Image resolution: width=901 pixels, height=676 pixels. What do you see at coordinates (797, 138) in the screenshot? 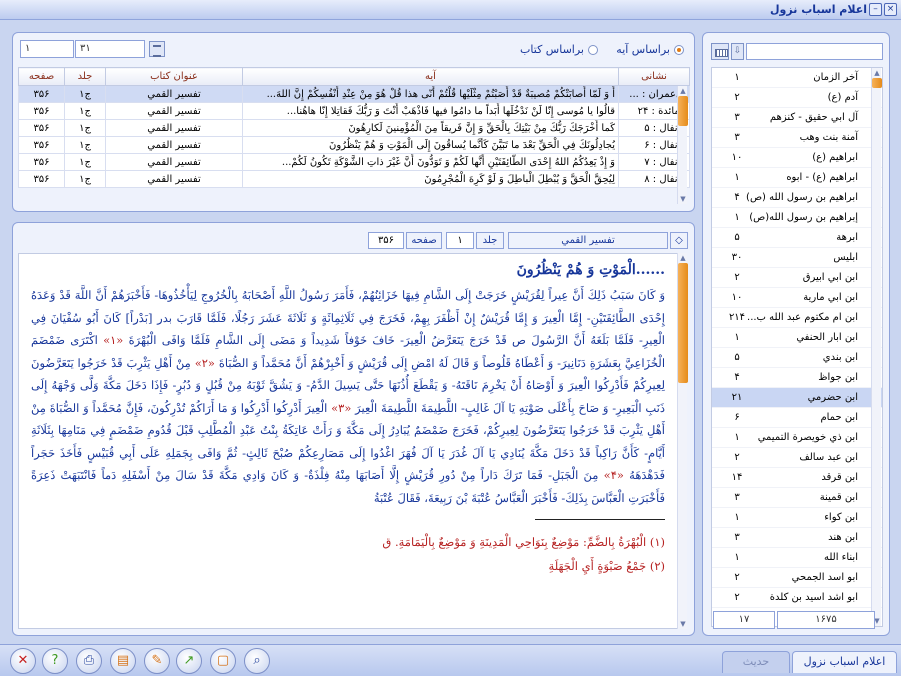
I see `list-item: آمنة بنت وهب ۳` at bounding box center [797, 138].